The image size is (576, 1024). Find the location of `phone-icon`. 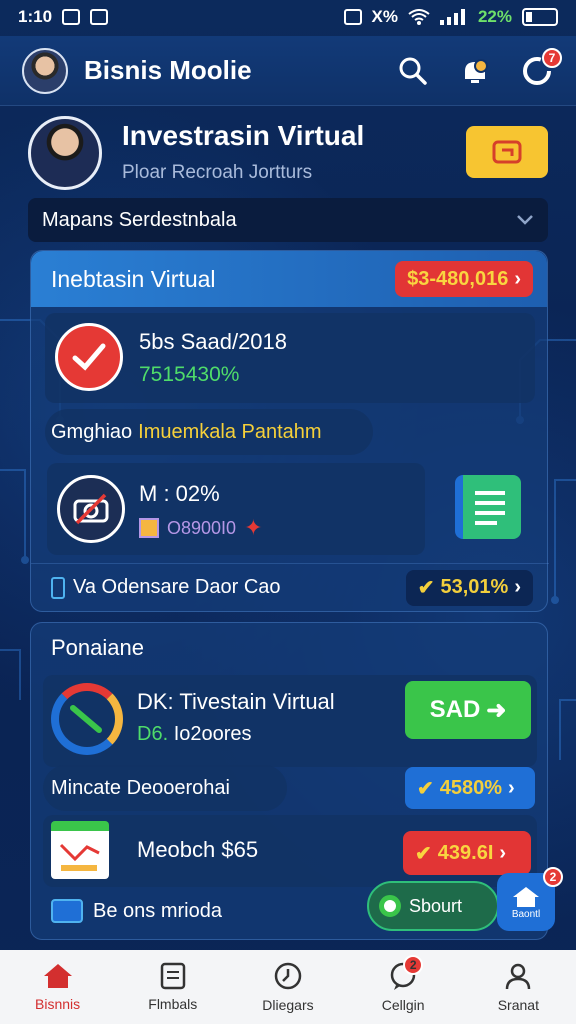

phone-icon is located at coordinates (58, 587).